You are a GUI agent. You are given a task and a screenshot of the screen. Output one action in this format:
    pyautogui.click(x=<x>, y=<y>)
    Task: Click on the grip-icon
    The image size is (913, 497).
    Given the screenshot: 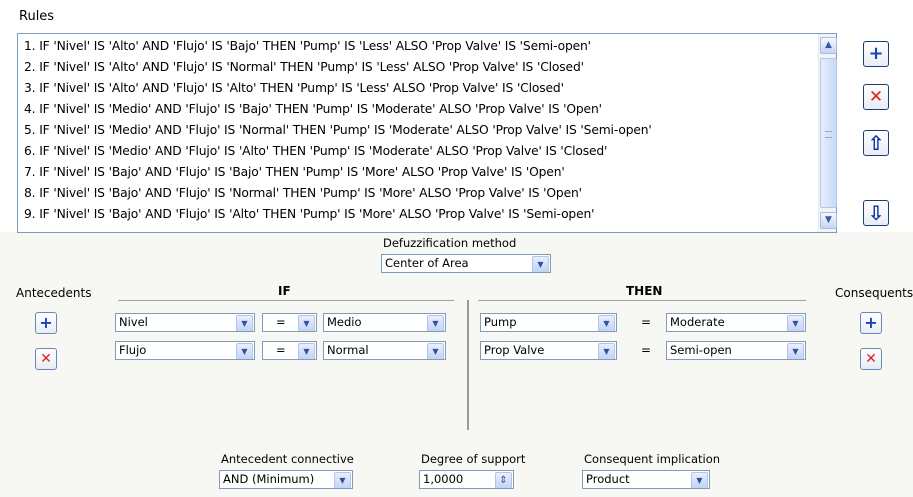 What is the action you would take?
    pyautogui.click(x=828, y=134)
    